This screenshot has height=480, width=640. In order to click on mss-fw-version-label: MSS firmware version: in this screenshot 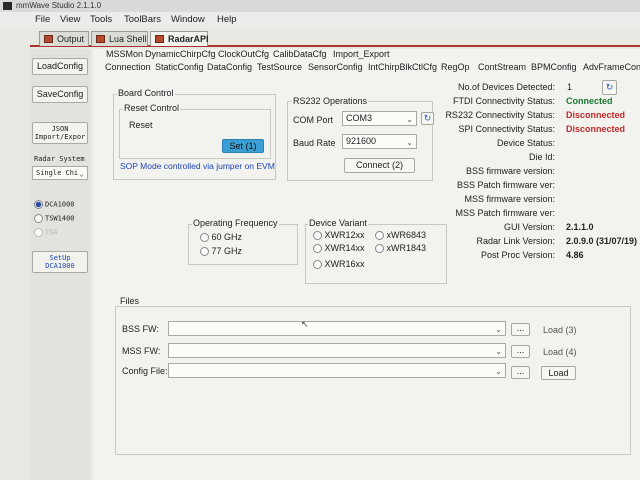, I will do `click(509, 199)`.